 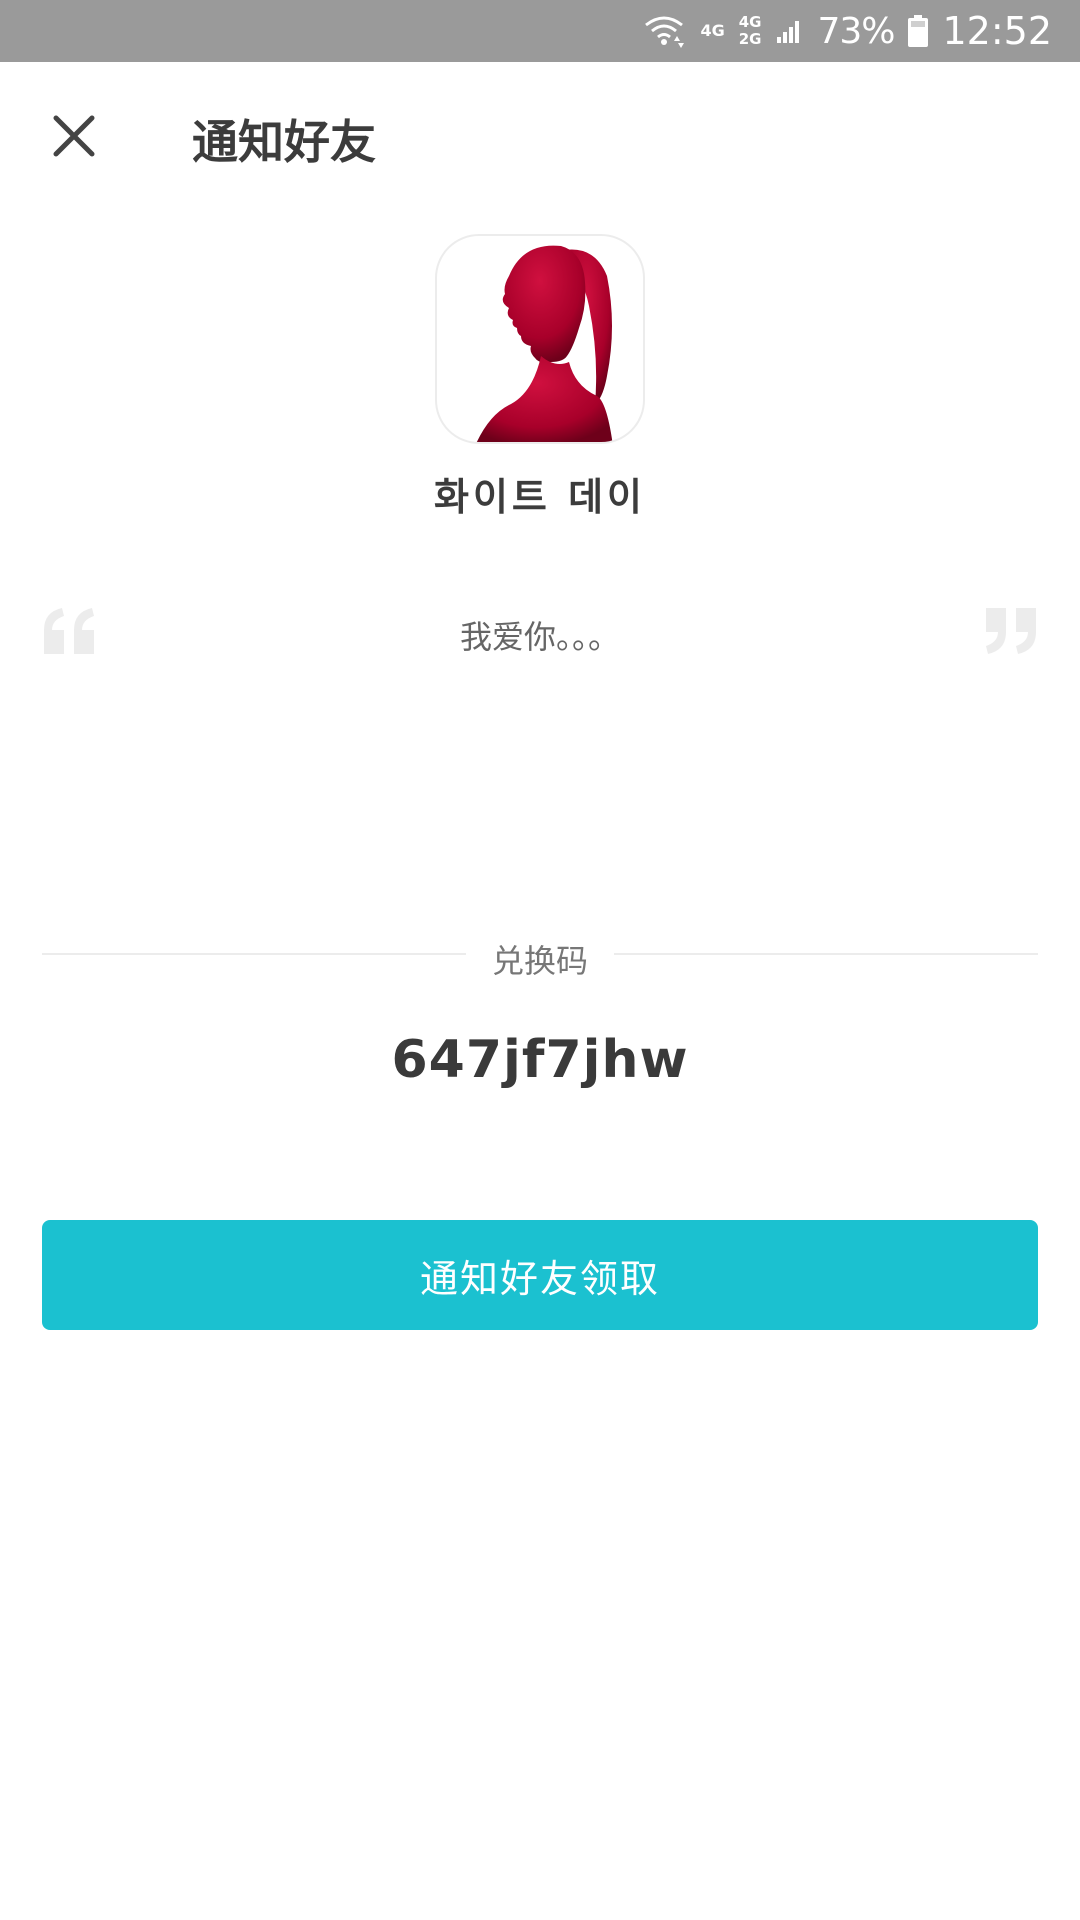 I want to click on quote-close-icon, so click(x=1011, y=631).